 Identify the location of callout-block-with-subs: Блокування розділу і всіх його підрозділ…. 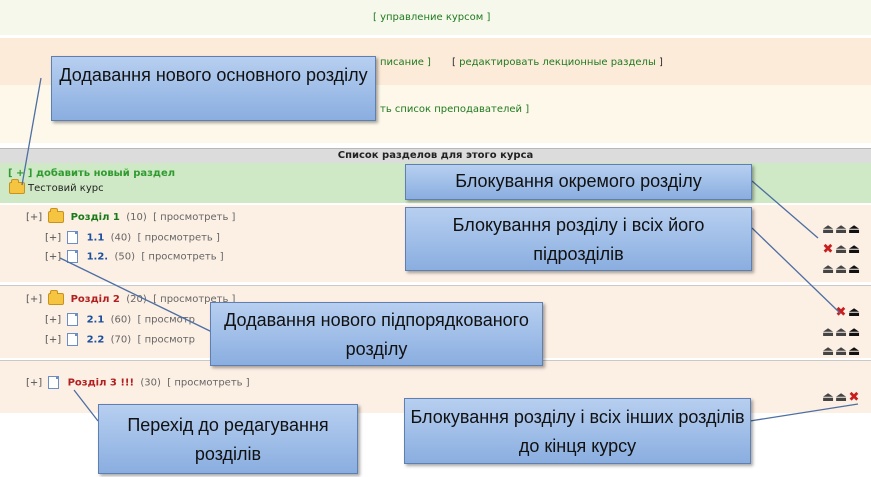
(578, 239).